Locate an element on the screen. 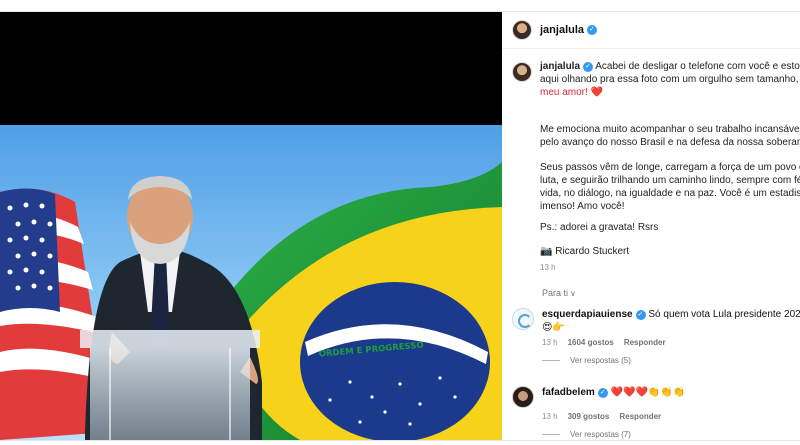 Image resolution: width=800 pixels, height=445 pixels. comment-meta: 13 h 309 gostos Responder is located at coordinates (671, 416).